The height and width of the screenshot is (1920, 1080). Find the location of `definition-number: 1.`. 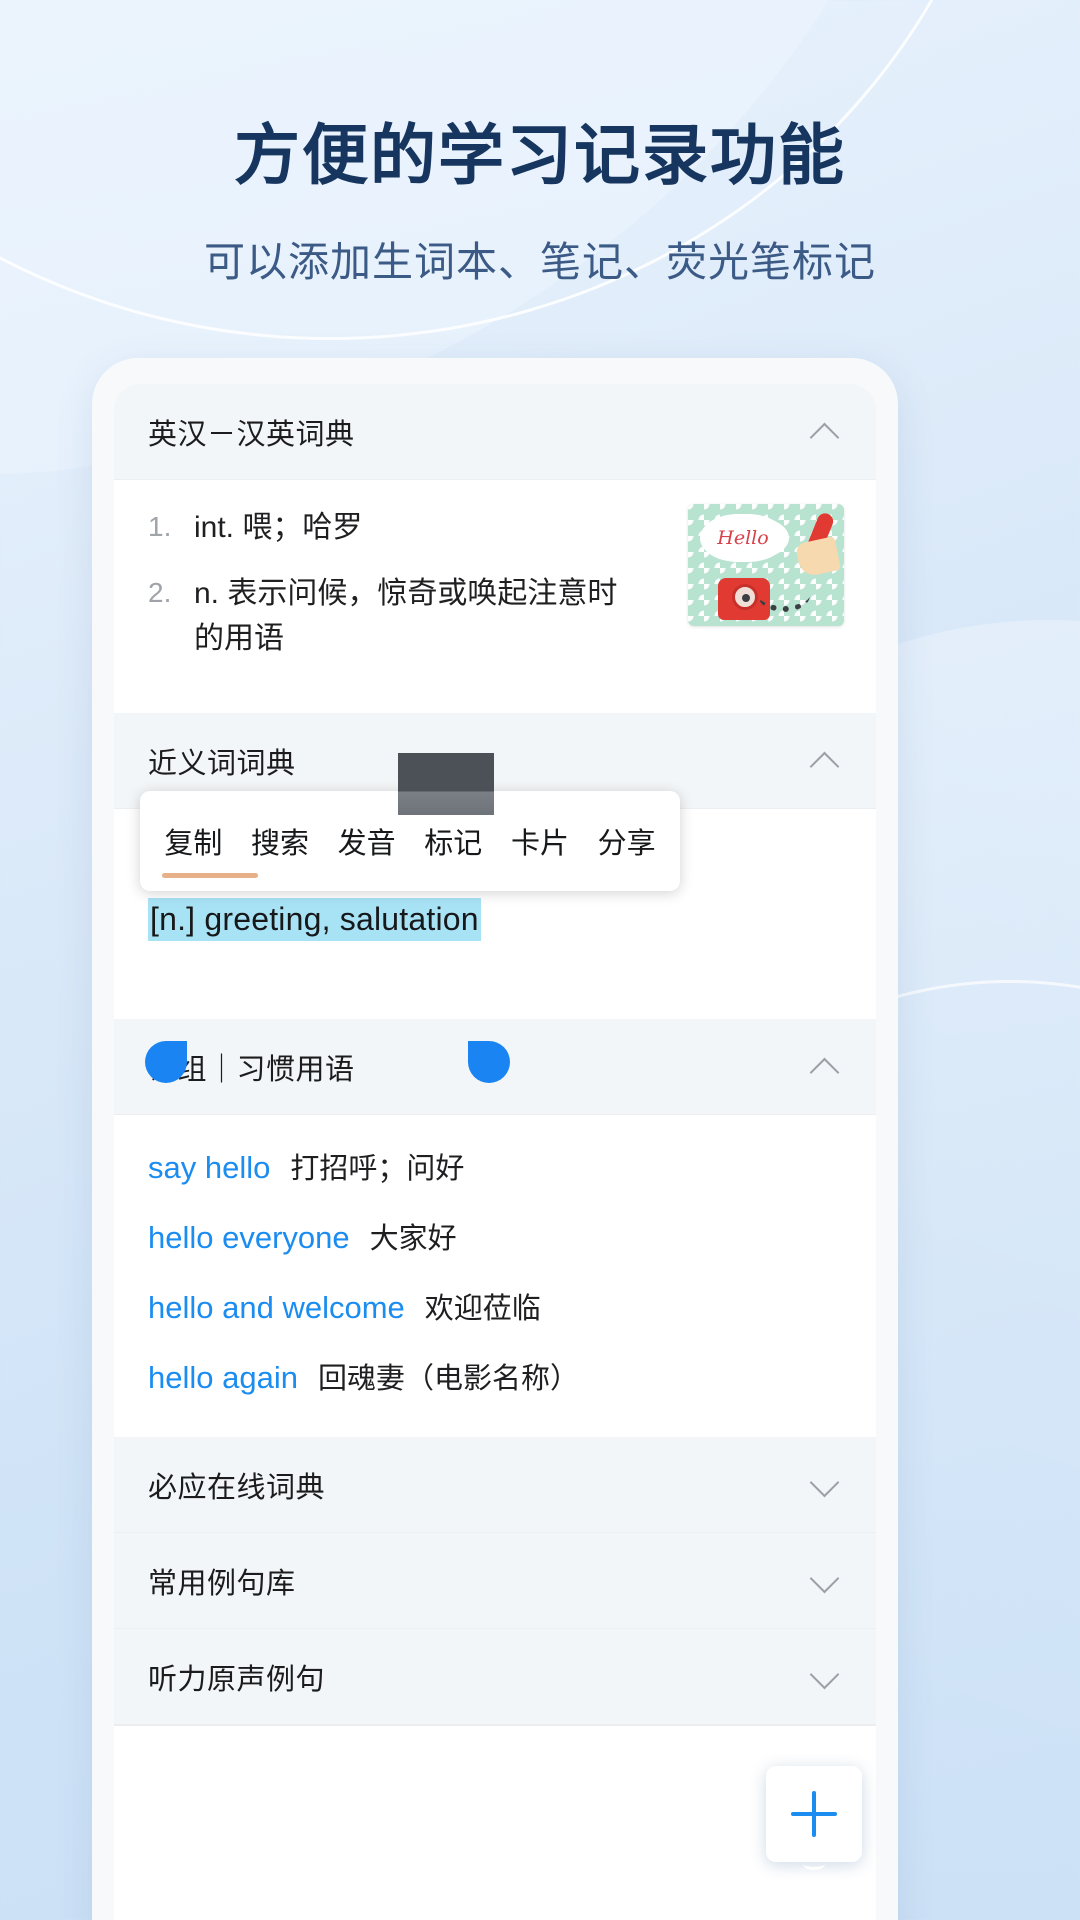

definition-number: 1. is located at coordinates (160, 526).